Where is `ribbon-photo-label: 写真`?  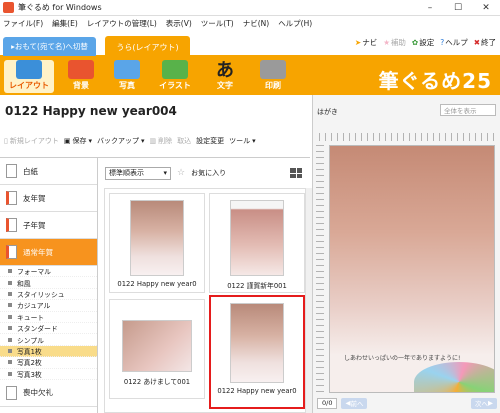
ribbon-photo-label: 写真 is located at coordinates (127, 85).